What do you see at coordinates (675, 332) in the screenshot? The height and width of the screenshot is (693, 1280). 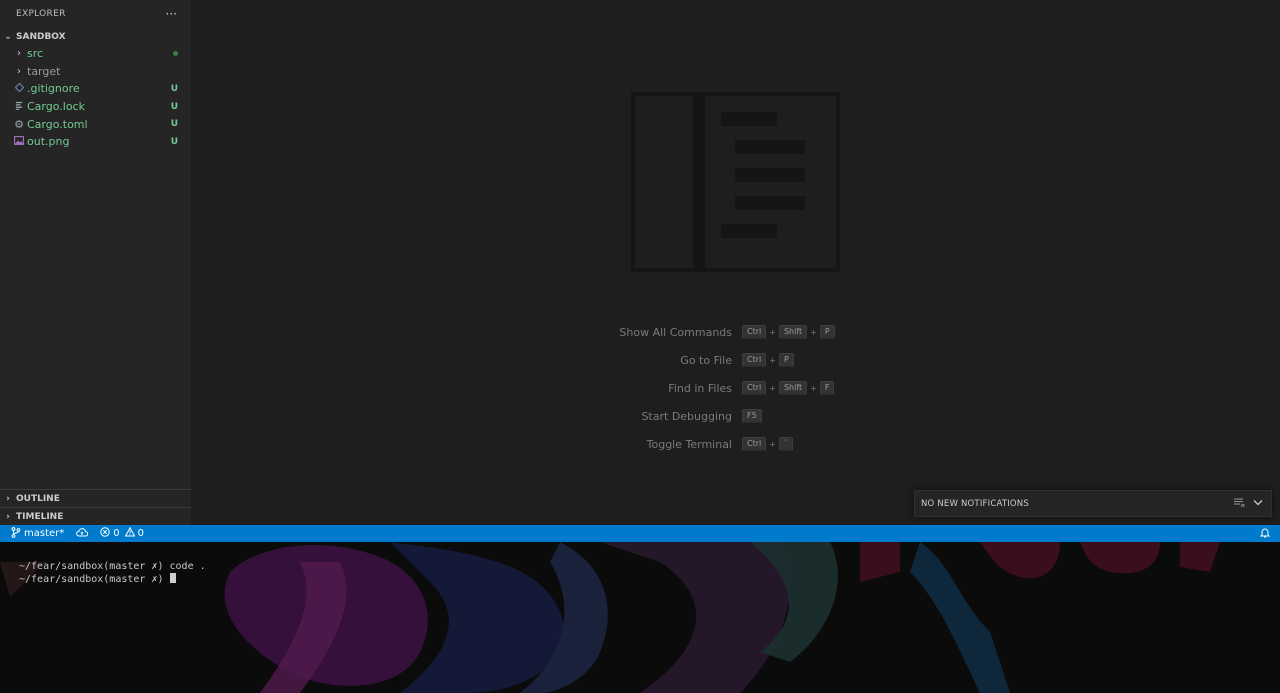 I see `shortcut-label: Show All Commands` at bounding box center [675, 332].